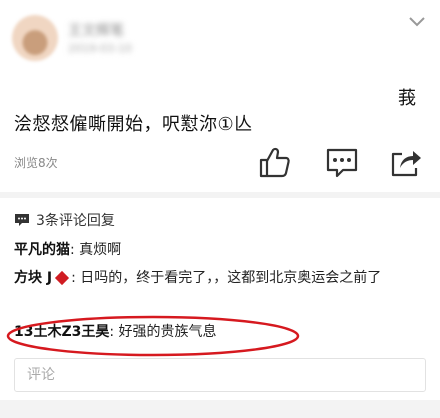  Describe the element at coordinates (100, 250) in the screenshot. I see `comment-text: 真烦啊` at that location.